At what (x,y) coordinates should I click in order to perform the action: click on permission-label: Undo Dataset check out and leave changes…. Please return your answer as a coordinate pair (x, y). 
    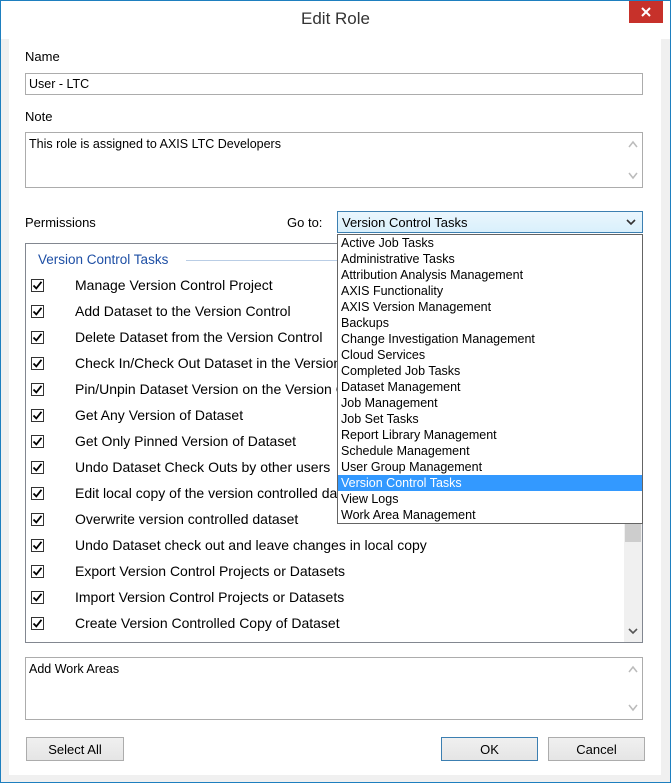
    Looking at the image, I should click on (251, 545).